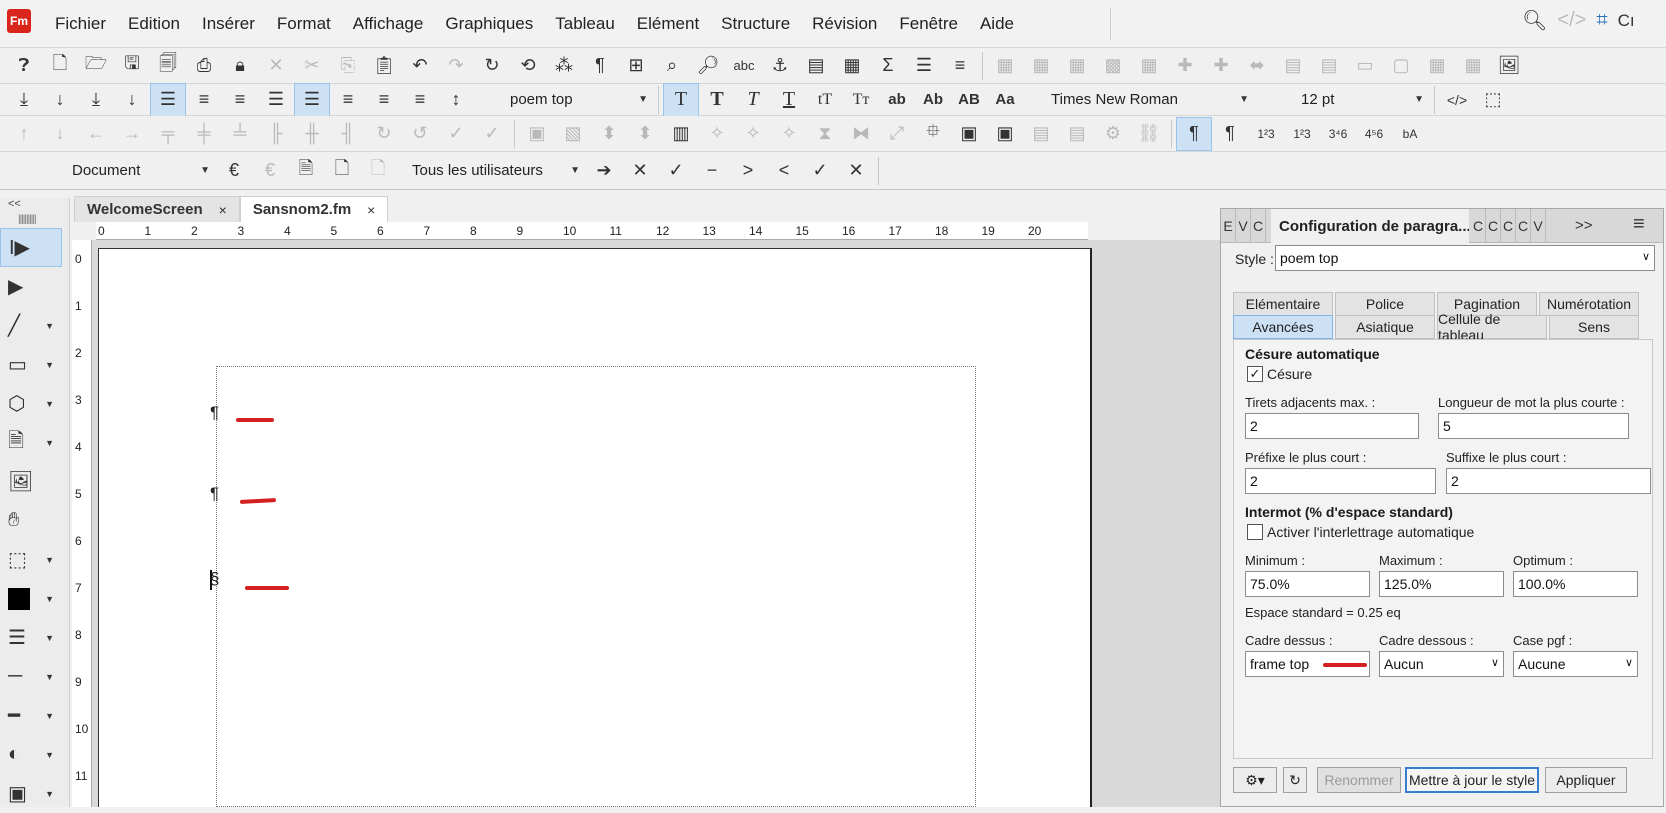 This screenshot has width=1666, height=813. What do you see at coordinates (933, 100) in the screenshot?
I see `format-initial-caps-button: Ab` at bounding box center [933, 100].